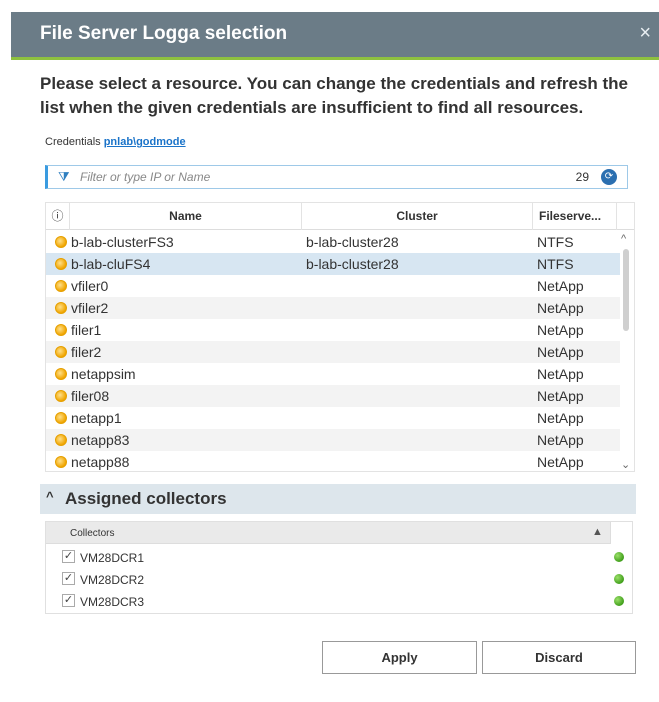 The height and width of the screenshot is (702, 659). Describe the element at coordinates (582, 177) in the screenshot. I see `result-count: 29` at that location.